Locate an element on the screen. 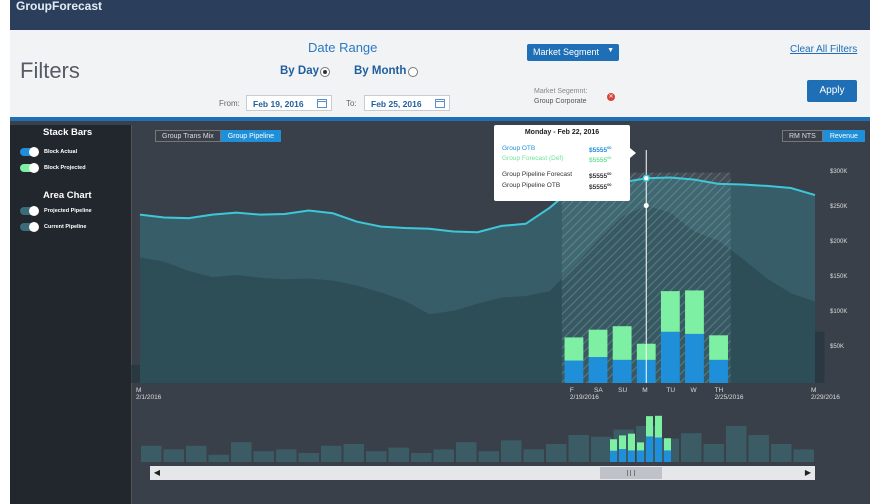 Image resolution: width=870 pixels, height=504 pixels. x-tick-label: M 2/1/2016 is located at coordinates (149, 394).